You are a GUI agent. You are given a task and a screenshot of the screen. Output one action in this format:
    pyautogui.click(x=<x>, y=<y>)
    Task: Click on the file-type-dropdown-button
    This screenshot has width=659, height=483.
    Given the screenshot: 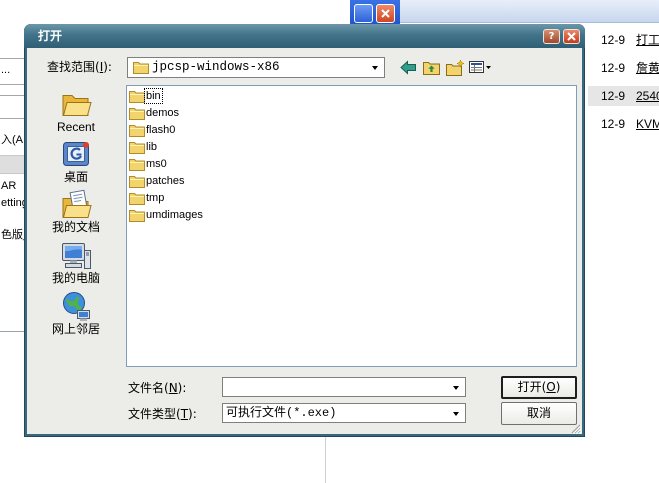 What is the action you would take?
    pyautogui.click(x=456, y=413)
    